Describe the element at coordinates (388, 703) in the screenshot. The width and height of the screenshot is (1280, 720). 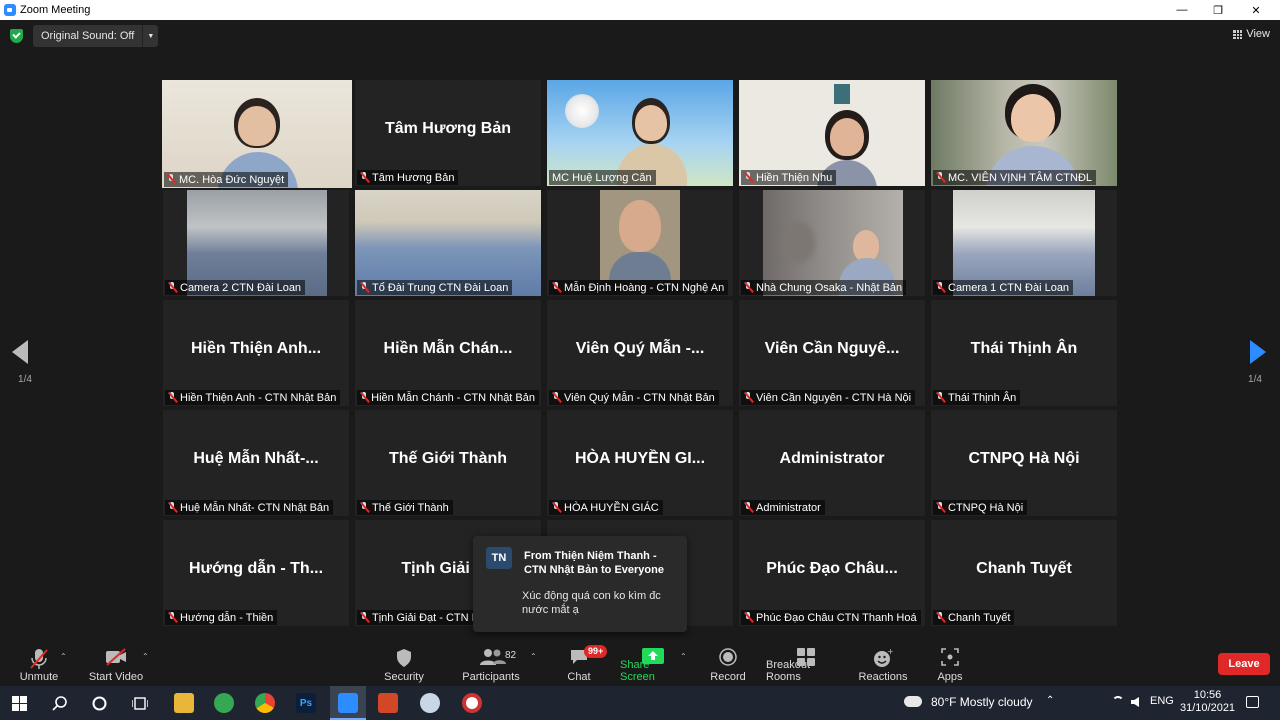
I see `powerpoint-icon` at that location.